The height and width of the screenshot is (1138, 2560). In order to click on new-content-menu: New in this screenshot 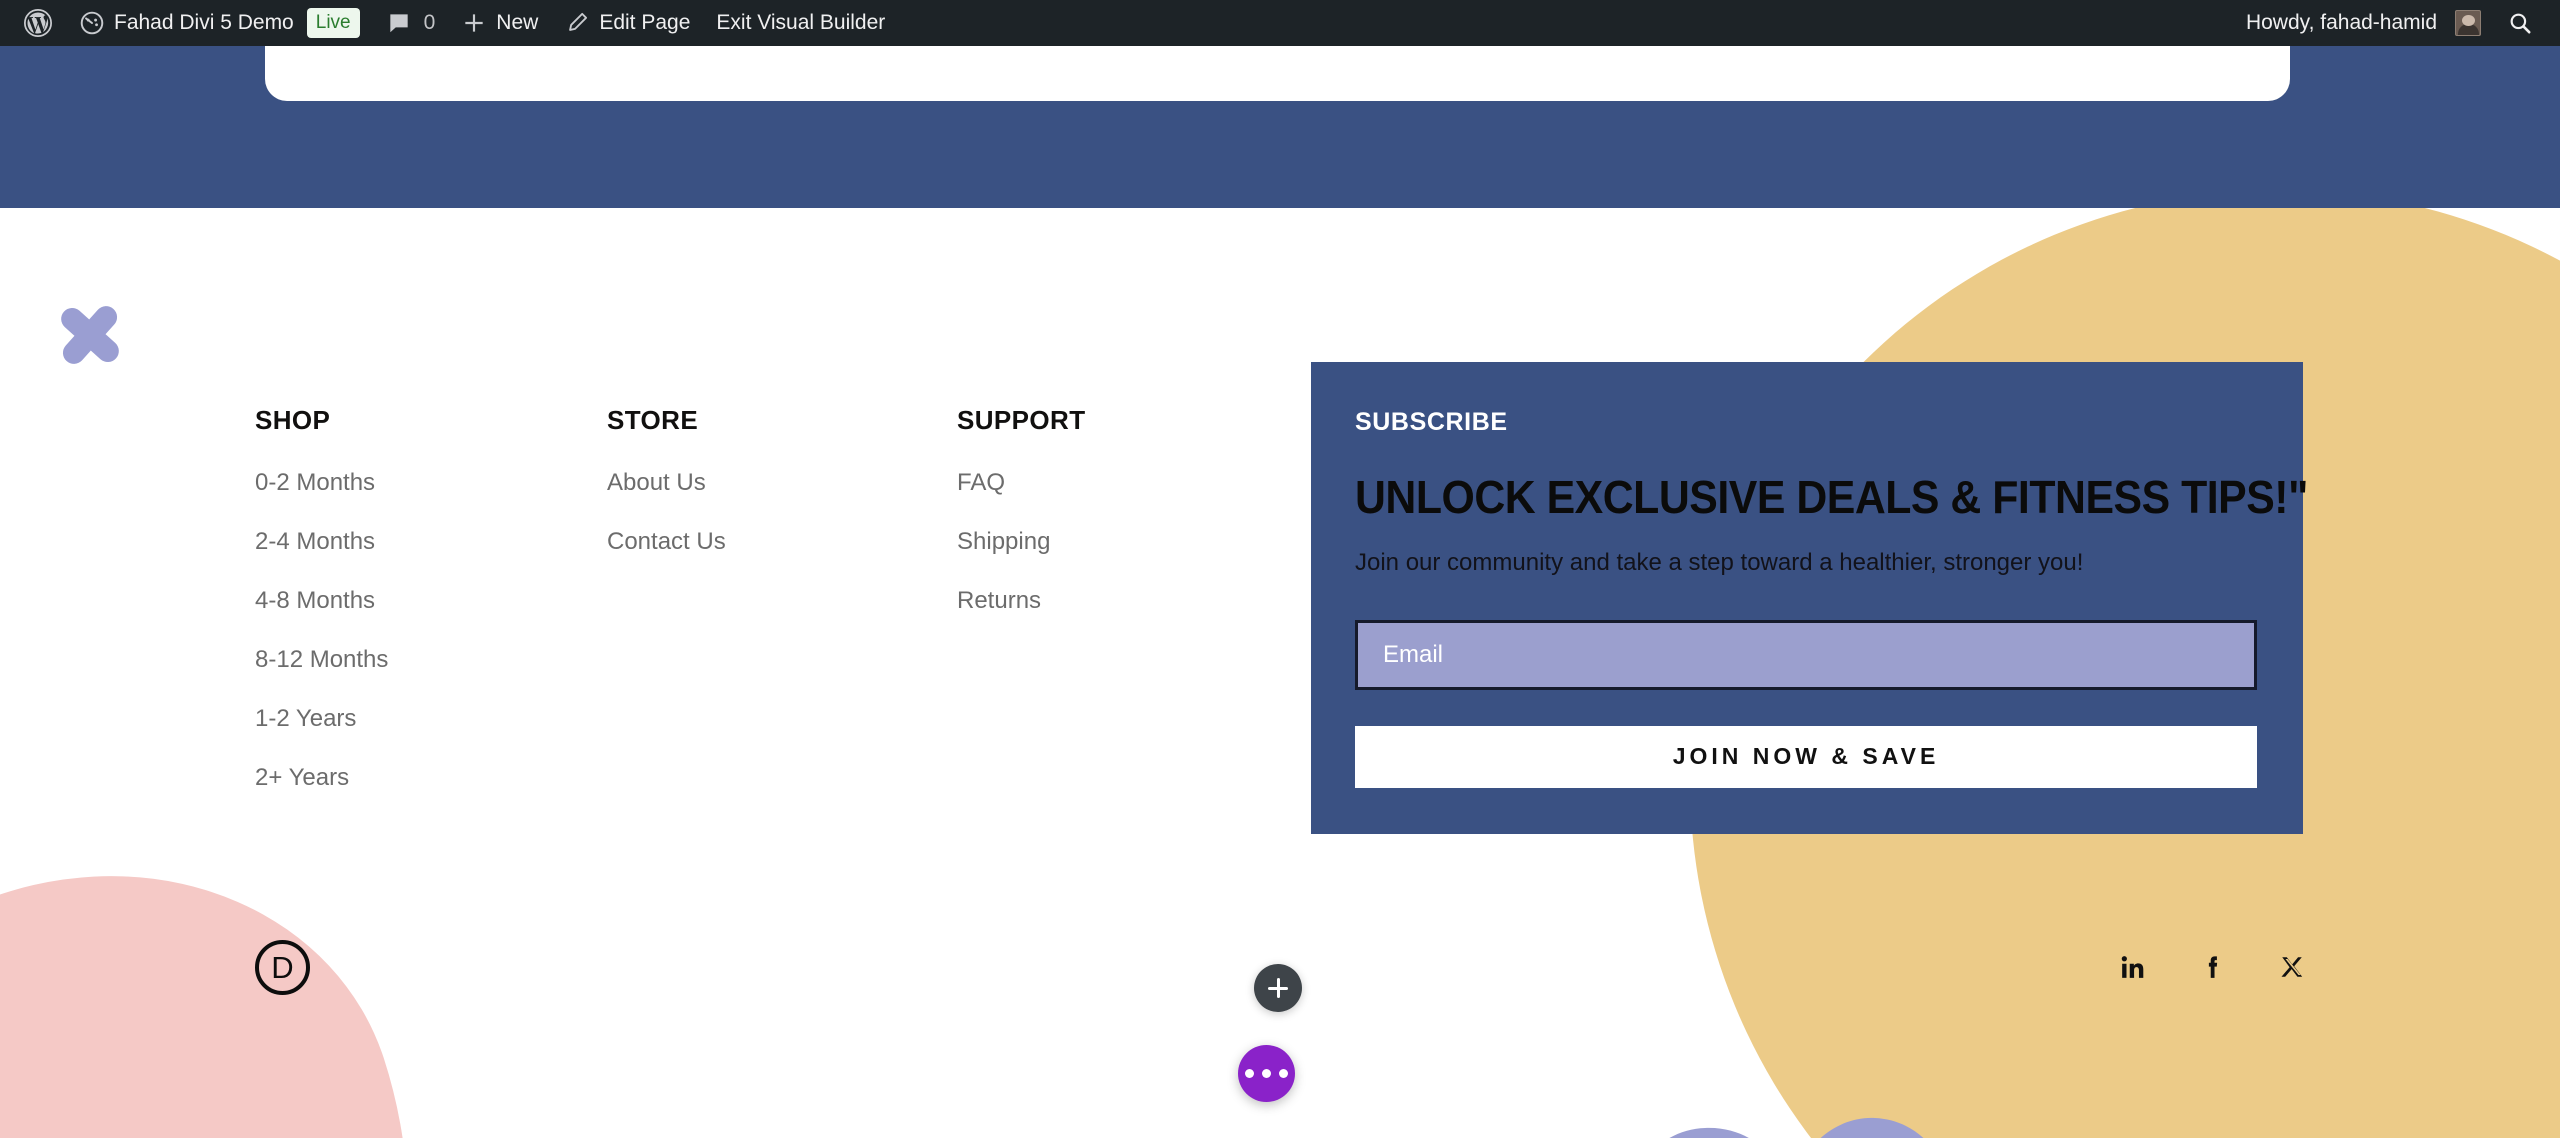, I will do `click(499, 23)`.